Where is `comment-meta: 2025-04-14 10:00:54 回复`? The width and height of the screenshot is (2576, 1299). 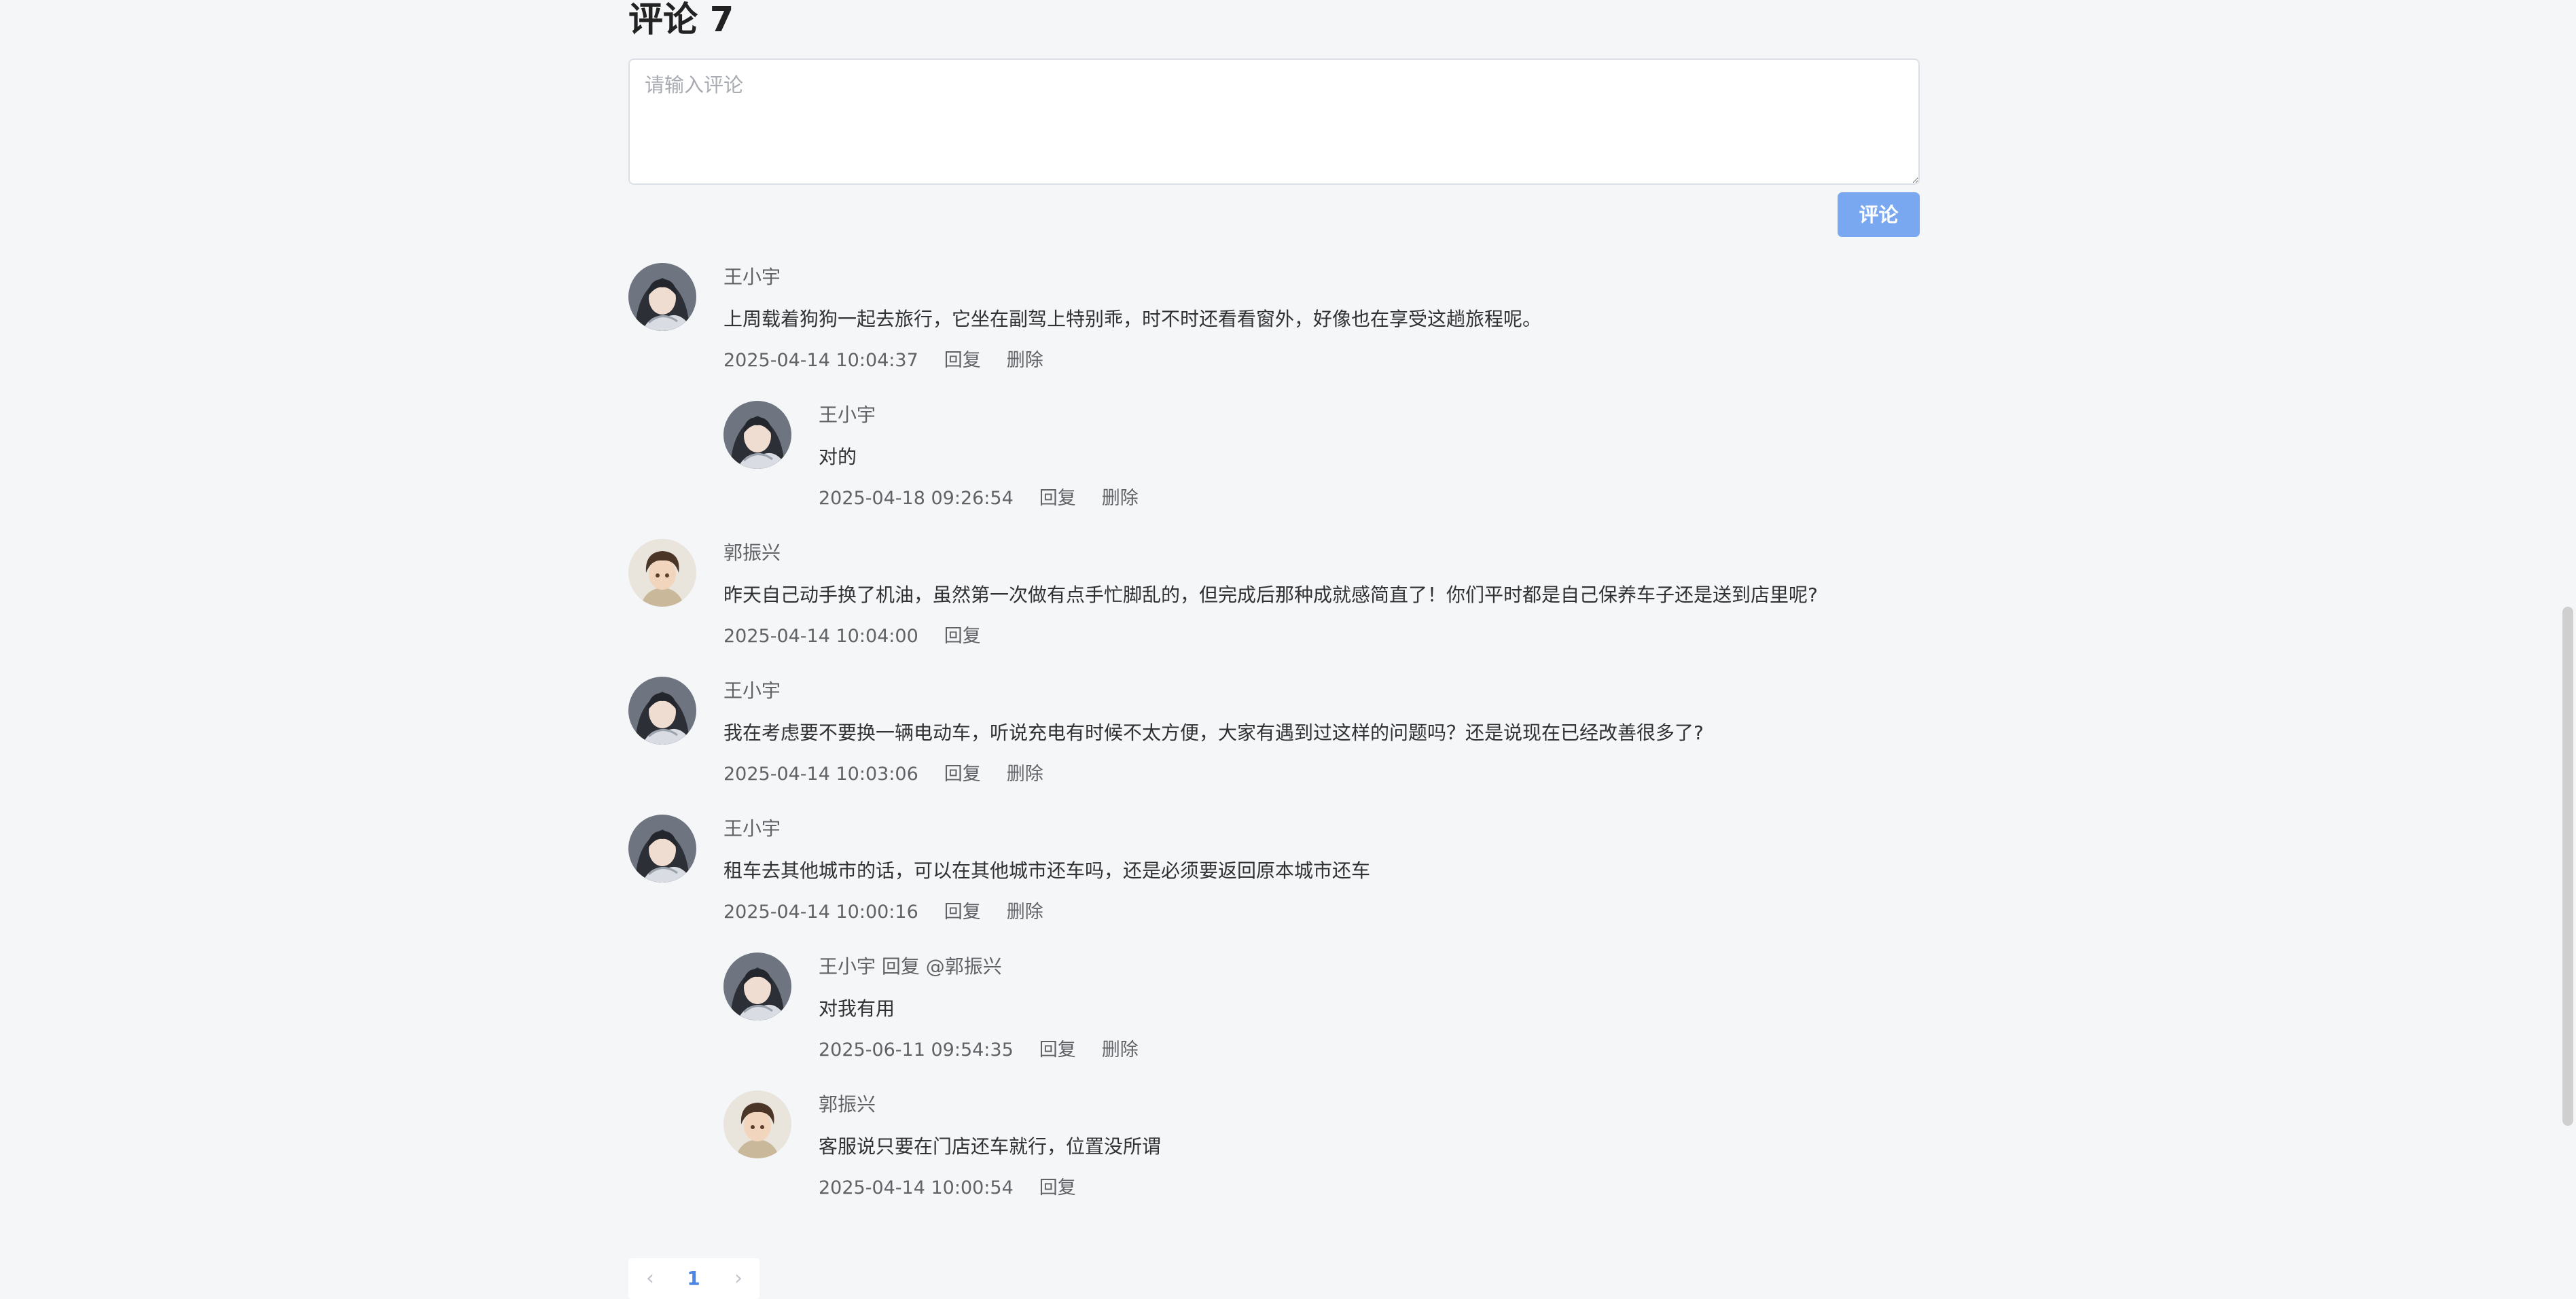 comment-meta: 2025-04-14 10:00:54 回复 is located at coordinates (948, 1188).